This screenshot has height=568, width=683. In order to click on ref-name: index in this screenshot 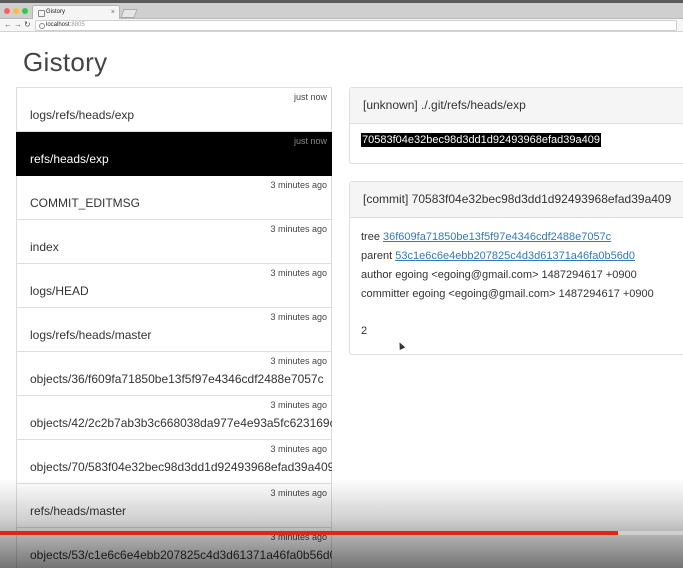, I will do `click(44, 247)`.